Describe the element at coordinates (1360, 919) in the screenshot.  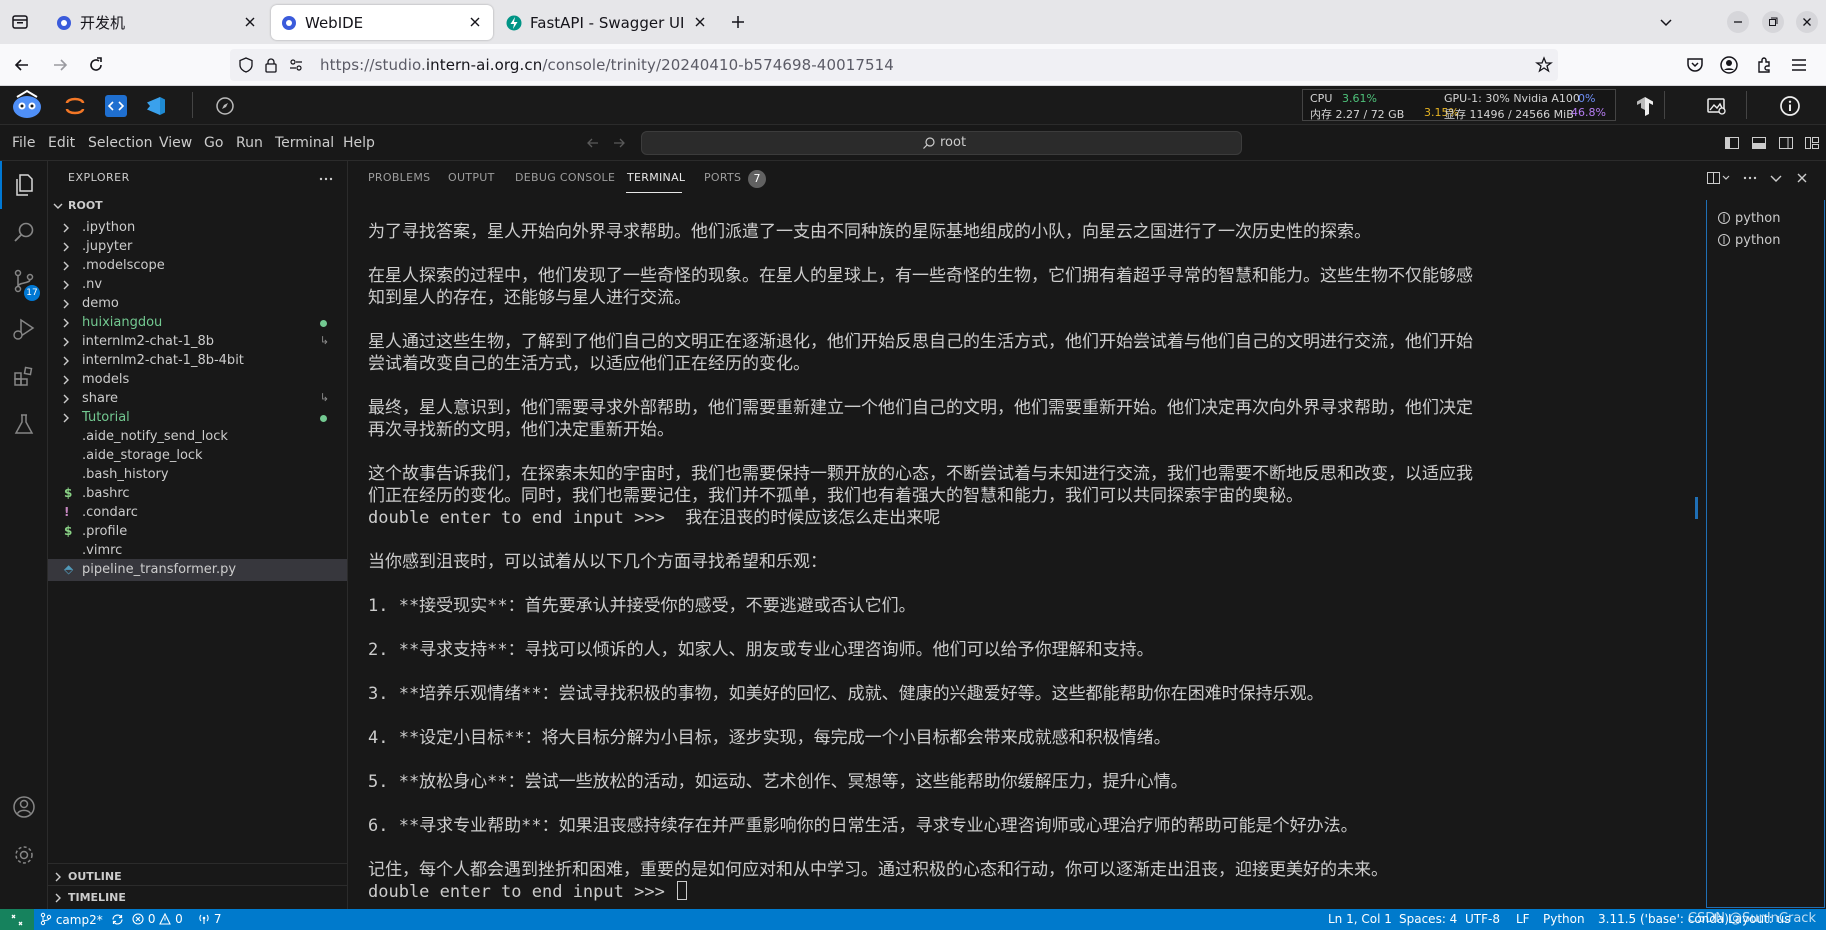
I see `cursor-position: Ln 1, Col 1` at that location.